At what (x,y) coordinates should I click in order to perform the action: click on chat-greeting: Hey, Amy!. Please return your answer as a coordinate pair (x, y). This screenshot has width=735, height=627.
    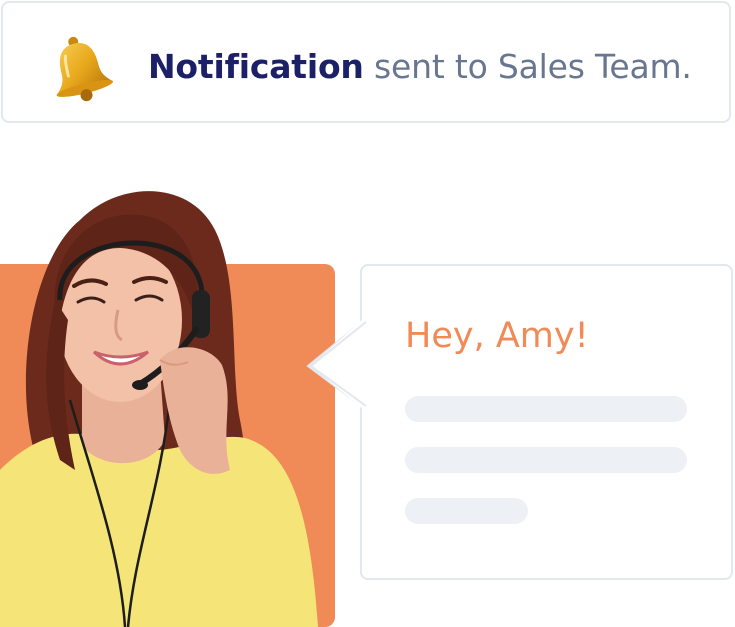
    Looking at the image, I should click on (497, 336).